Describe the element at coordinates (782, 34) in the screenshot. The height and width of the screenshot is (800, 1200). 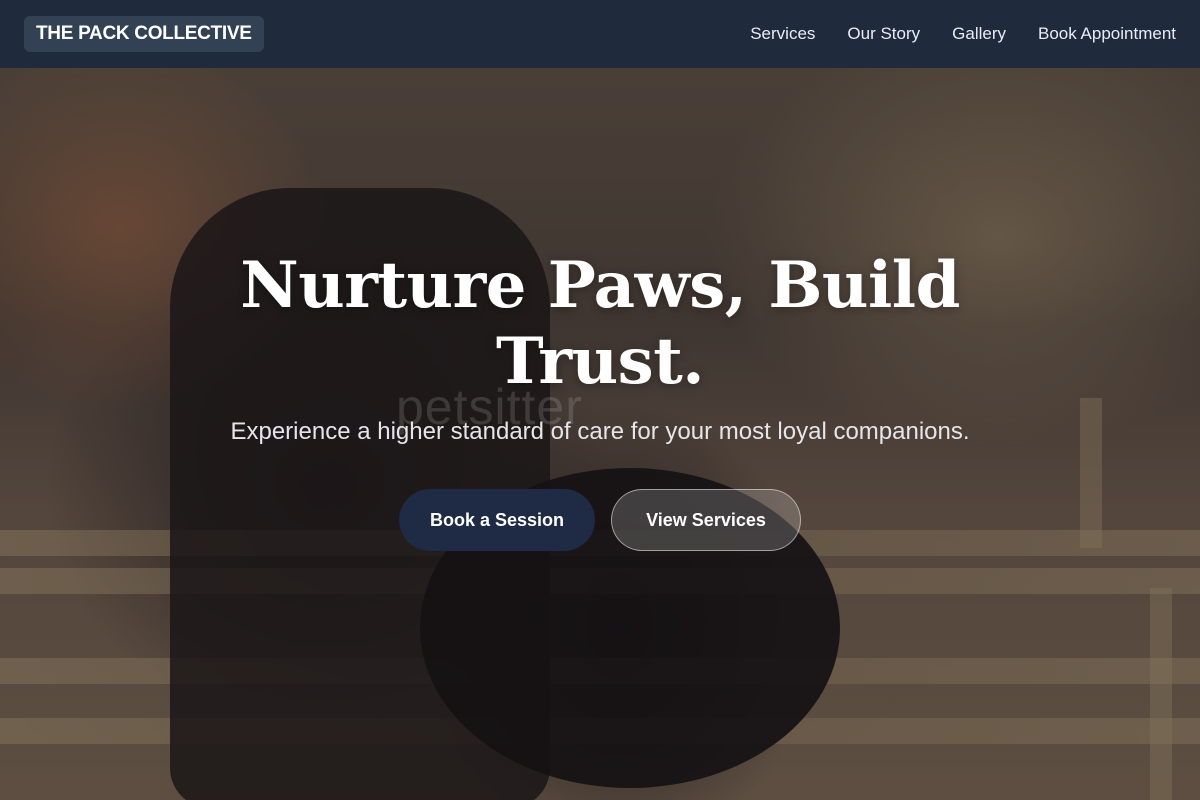
I see `nav-item-services: Services` at that location.